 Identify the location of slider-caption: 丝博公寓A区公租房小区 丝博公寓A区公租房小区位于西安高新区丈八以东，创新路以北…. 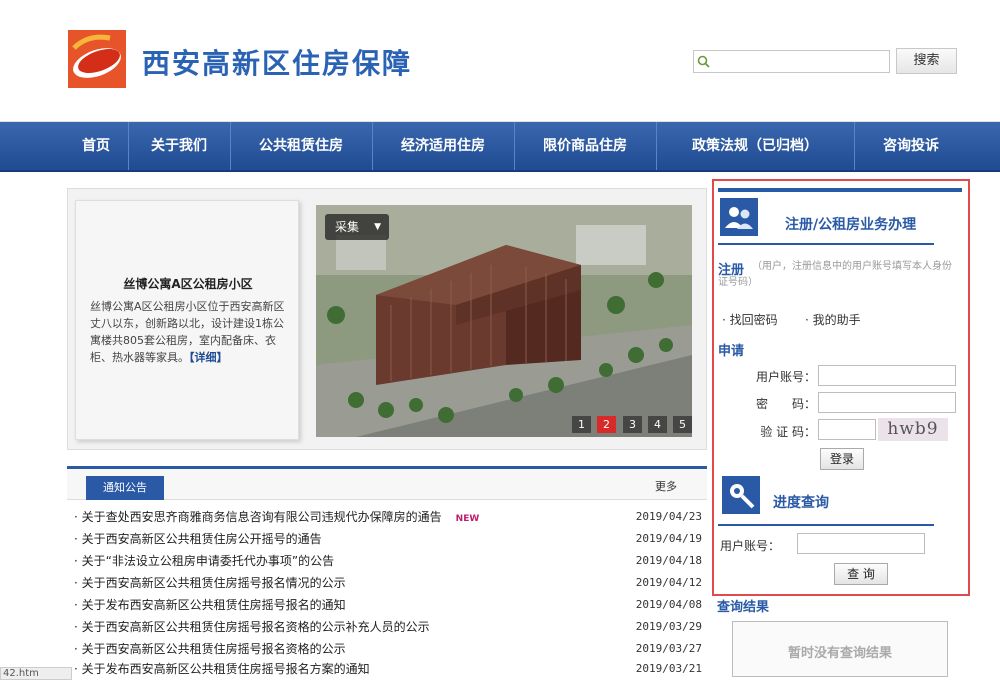
(187, 320).